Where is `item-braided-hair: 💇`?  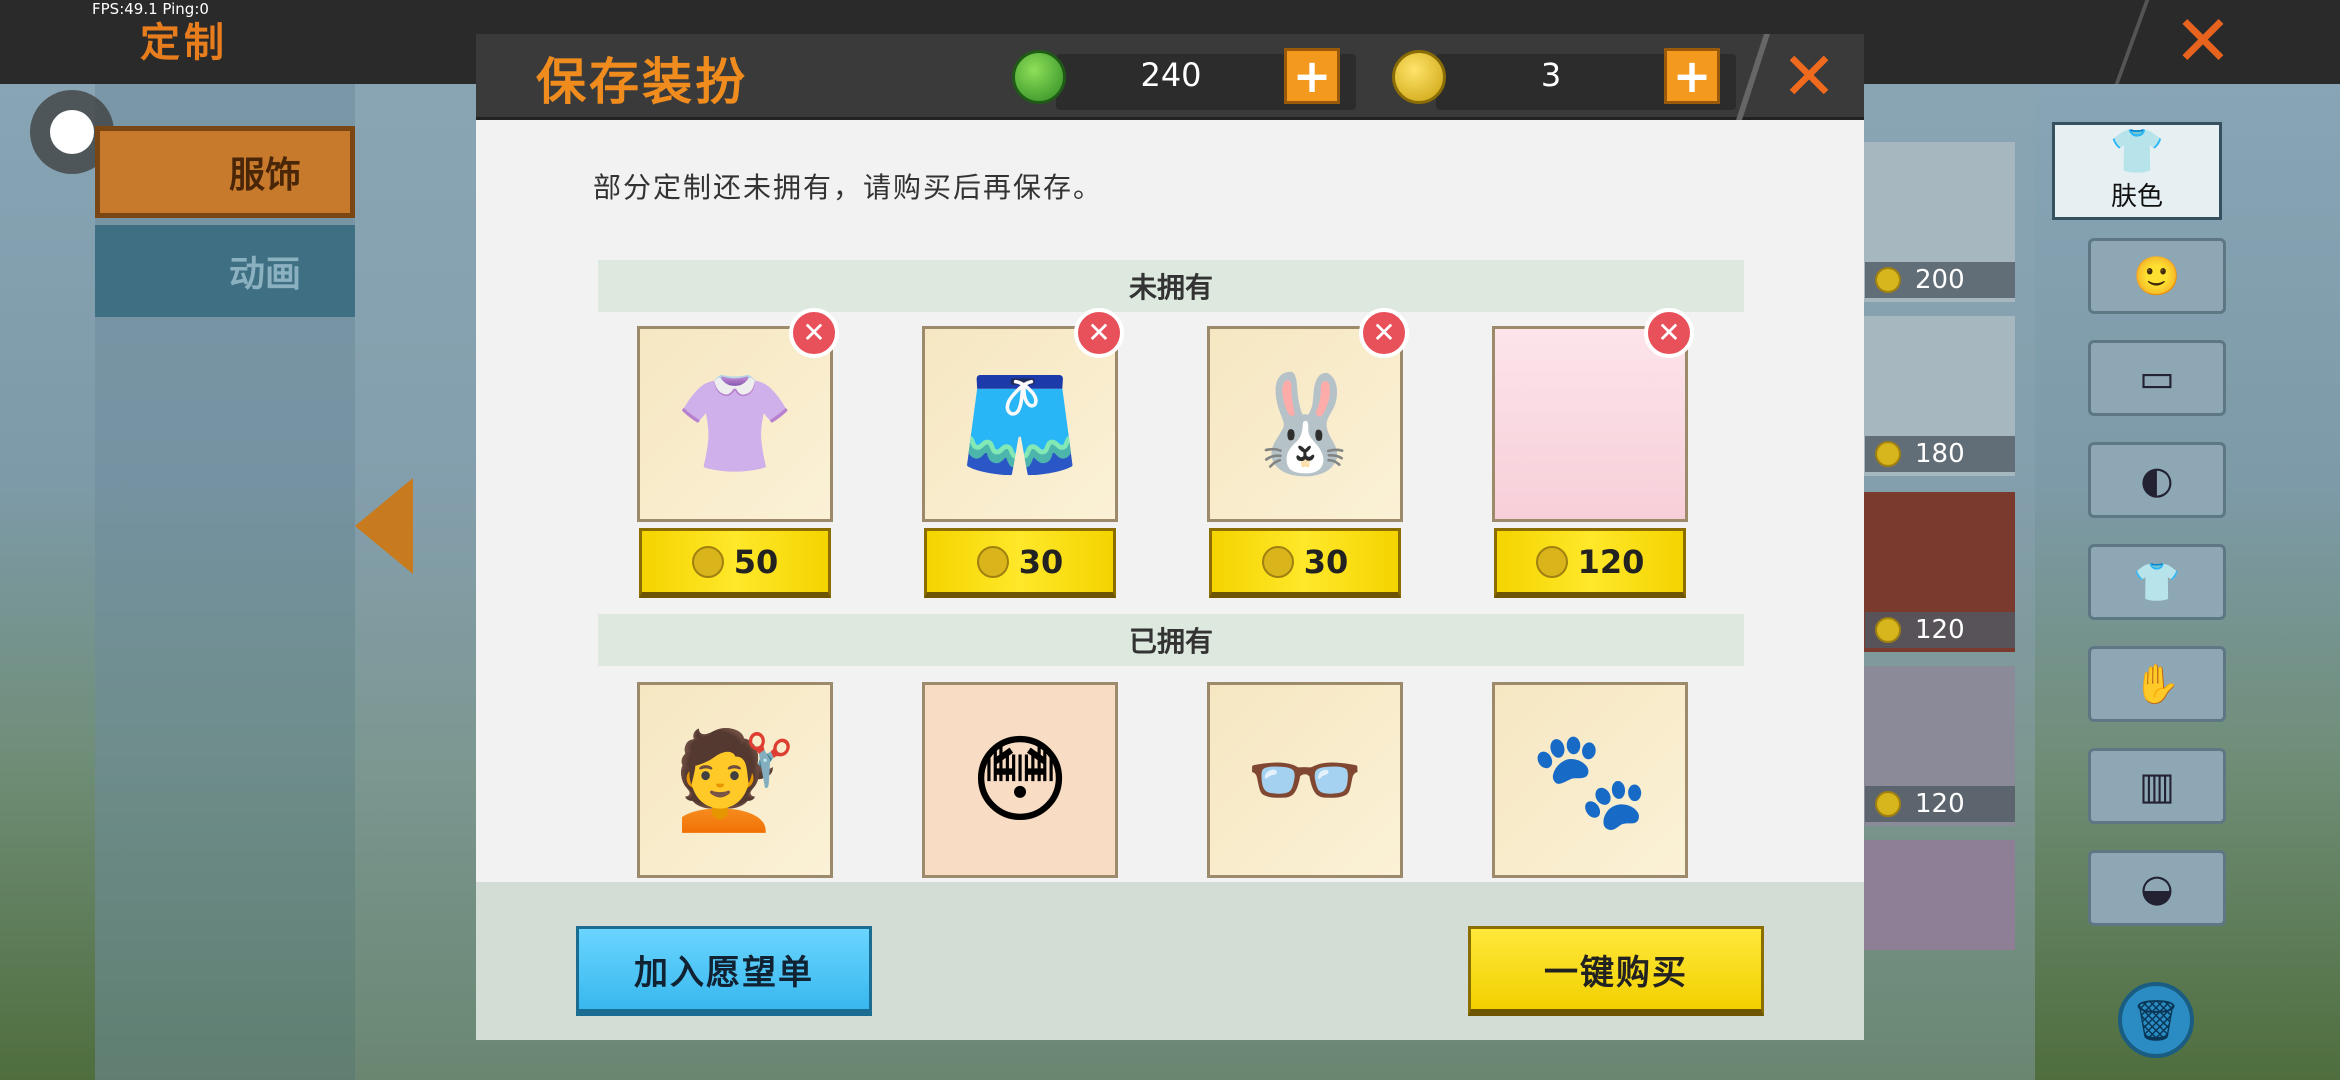
item-braided-hair: 💇 is located at coordinates (735, 780).